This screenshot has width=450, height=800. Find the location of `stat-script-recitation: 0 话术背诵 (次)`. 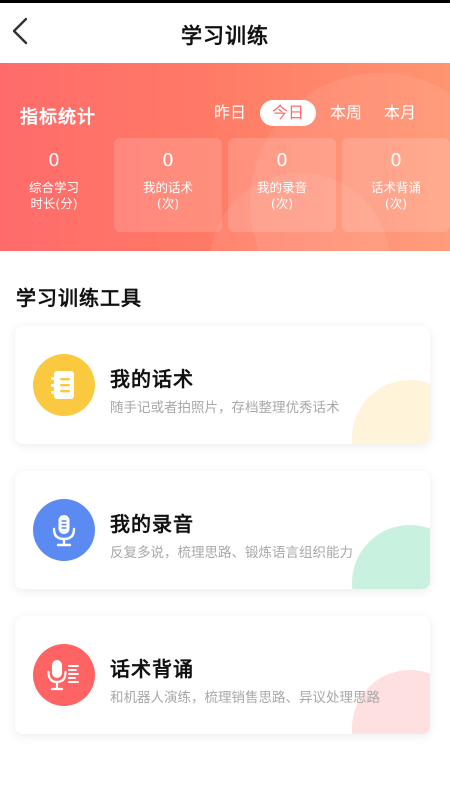

stat-script-recitation: 0 话术背诵 (次) is located at coordinates (396, 185).